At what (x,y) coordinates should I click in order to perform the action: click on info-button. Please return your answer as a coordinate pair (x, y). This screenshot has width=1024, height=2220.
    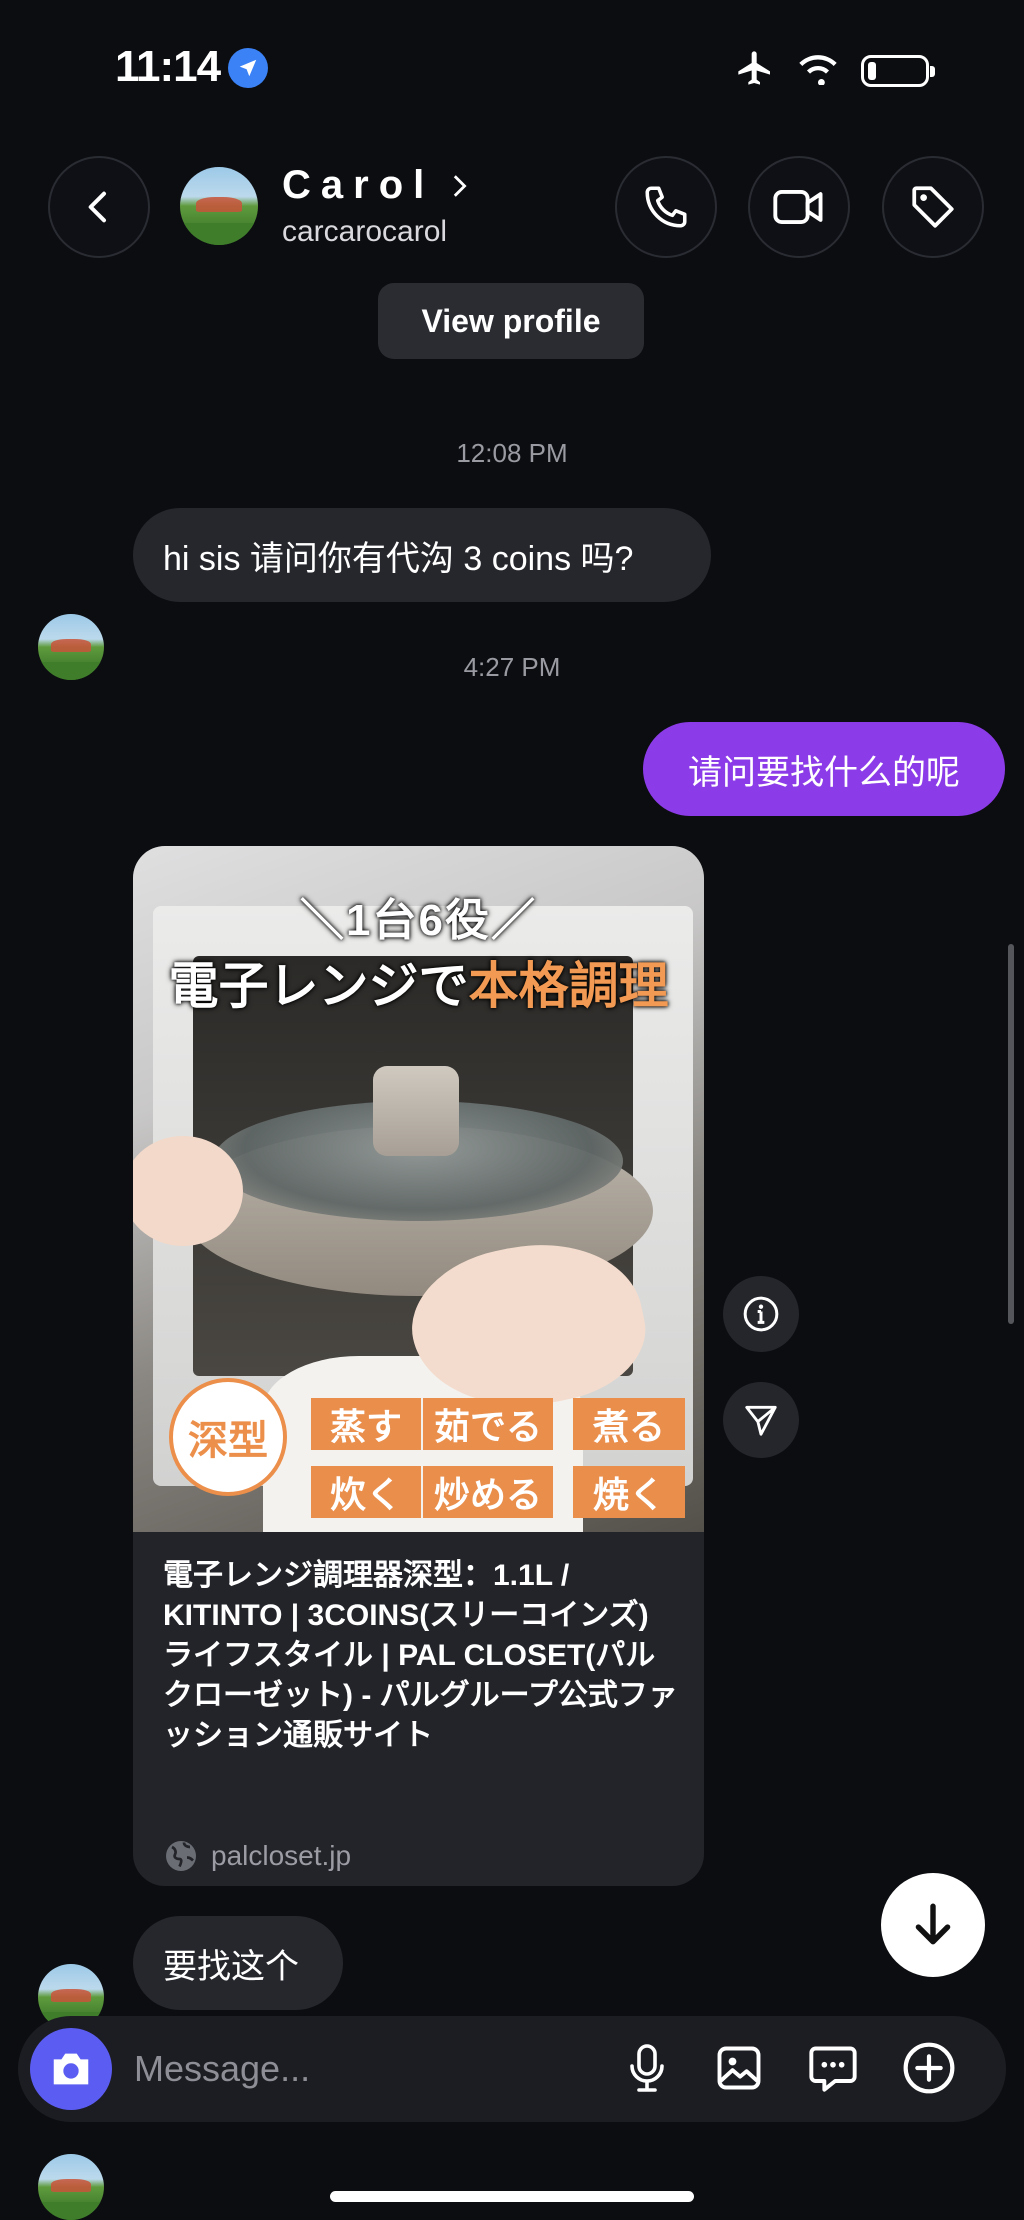
    Looking at the image, I should click on (761, 1314).